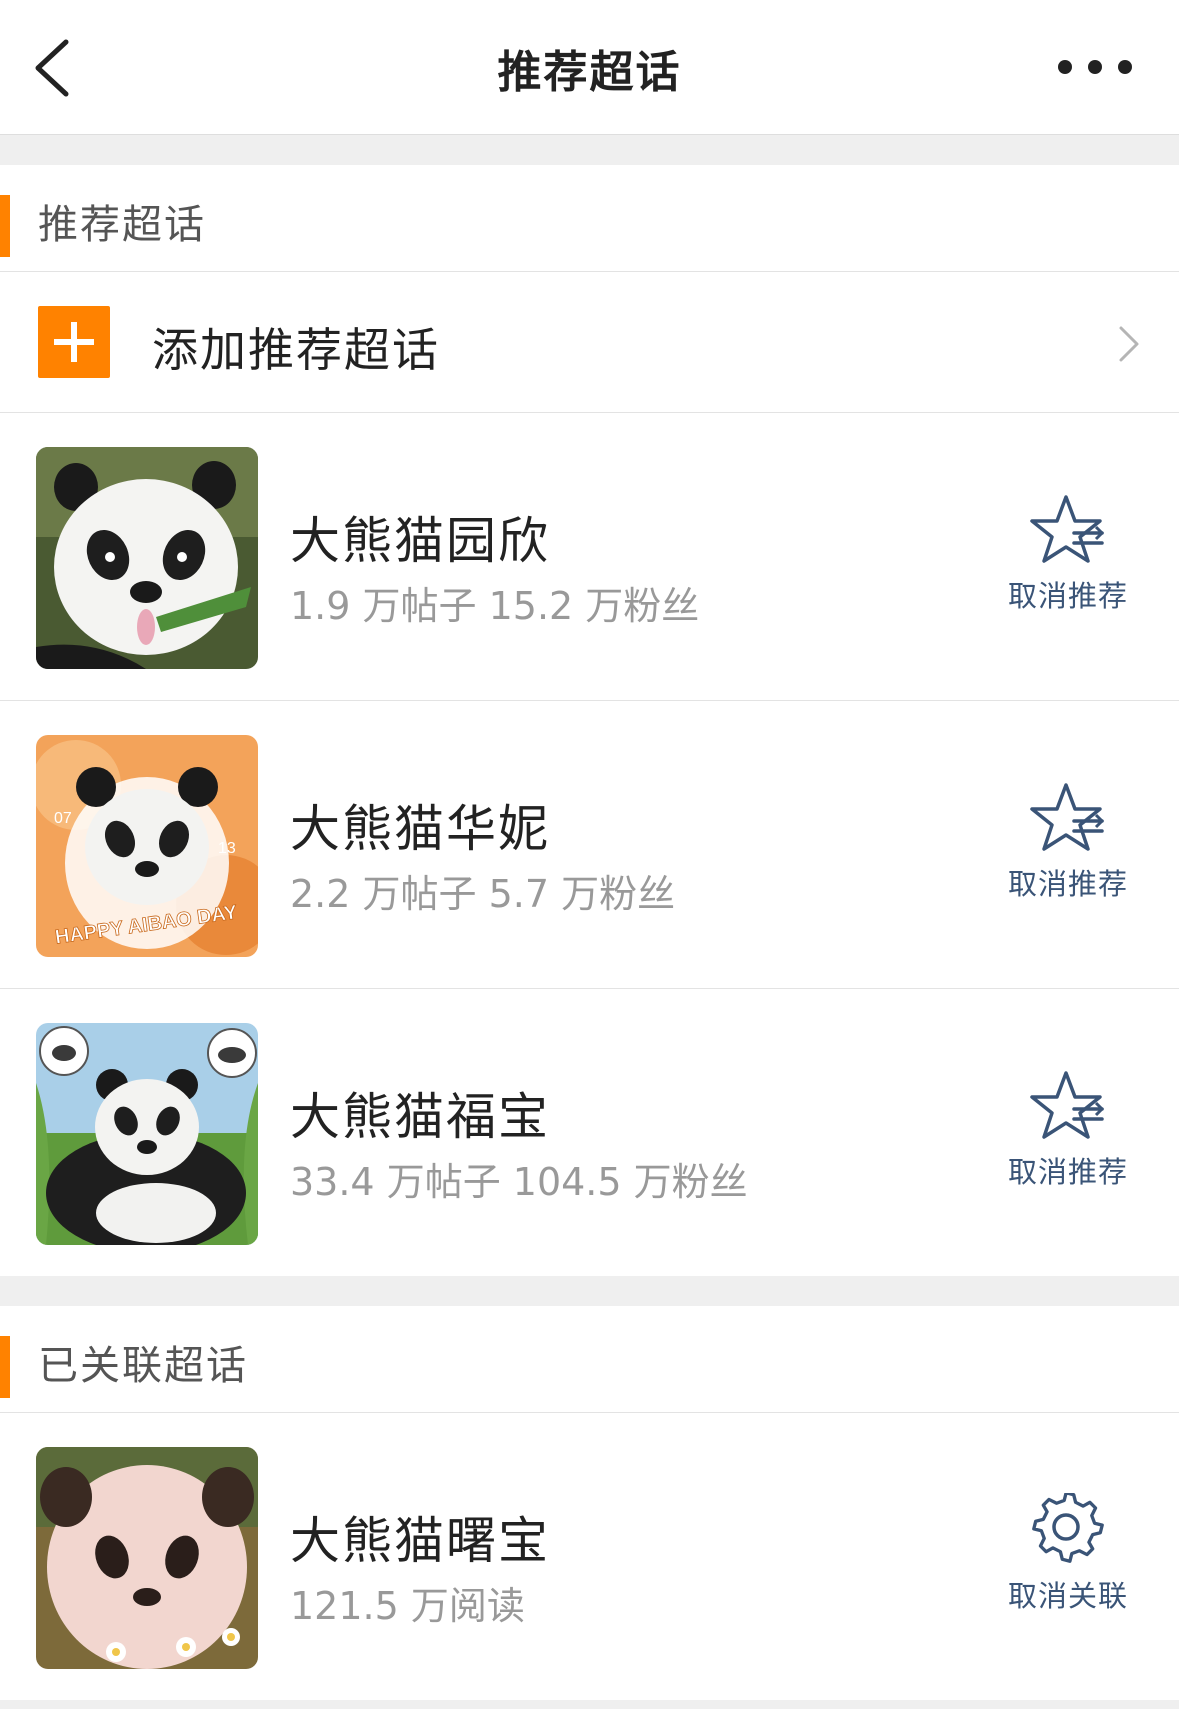 Image resolution: width=1179 pixels, height=1709 pixels. What do you see at coordinates (1067, 1596) in the screenshot?
I see `action-label: 取消关联` at bounding box center [1067, 1596].